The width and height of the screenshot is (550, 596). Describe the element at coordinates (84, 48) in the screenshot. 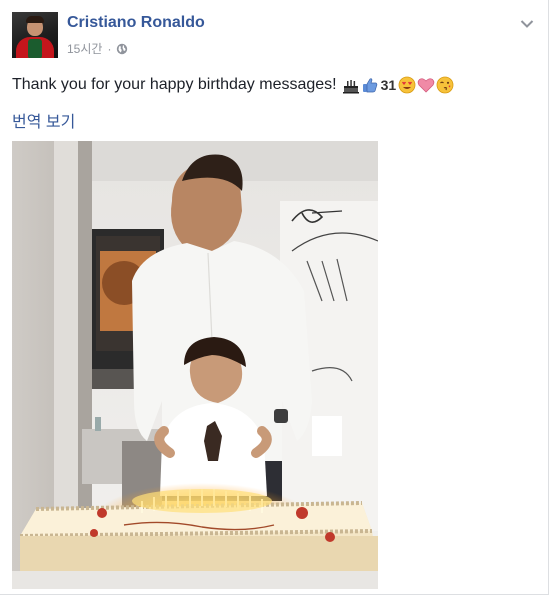

I see `post-timestamp: 15시간` at that location.